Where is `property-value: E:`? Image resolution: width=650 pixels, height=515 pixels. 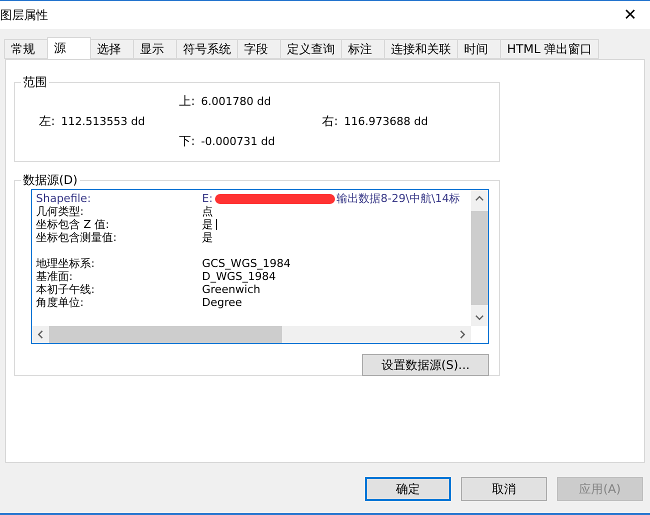
property-value: E: is located at coordinates (207, 198).